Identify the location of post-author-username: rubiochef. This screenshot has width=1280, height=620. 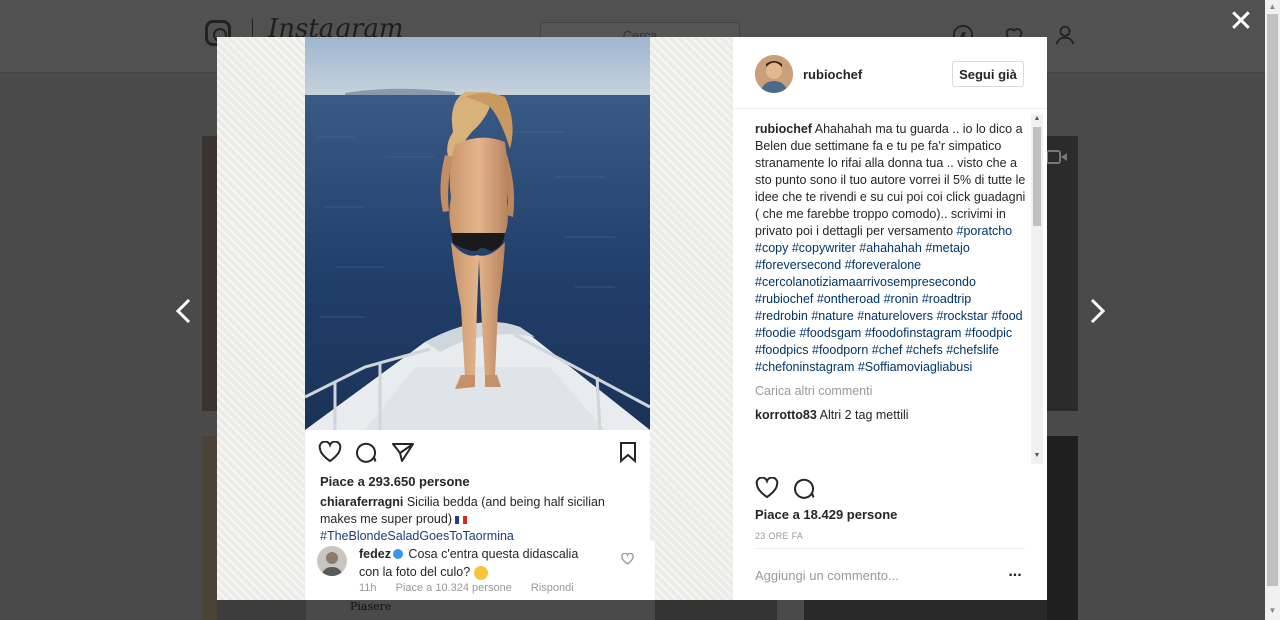
(832, 74).